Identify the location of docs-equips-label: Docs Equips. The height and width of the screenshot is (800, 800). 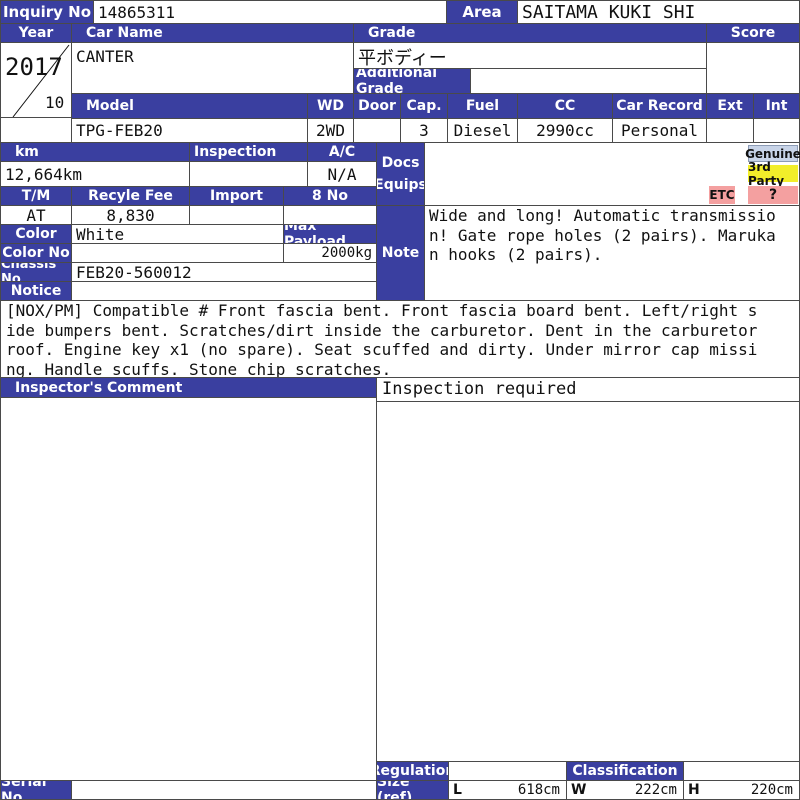
(400, 174).